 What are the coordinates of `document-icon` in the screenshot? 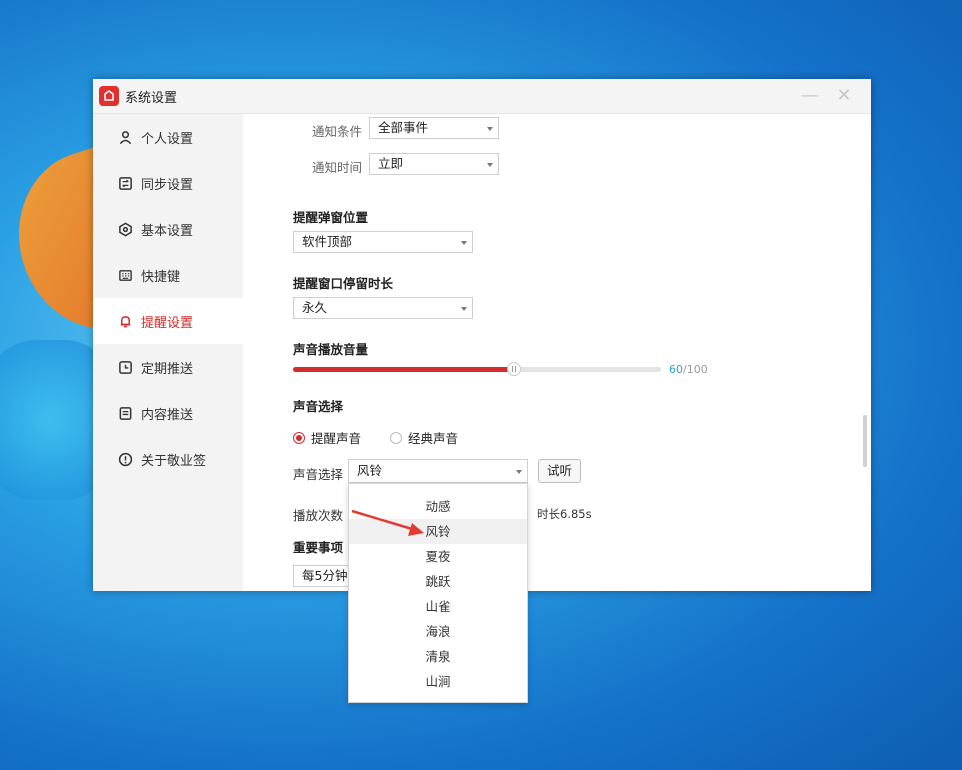 It's located at (125, 413).